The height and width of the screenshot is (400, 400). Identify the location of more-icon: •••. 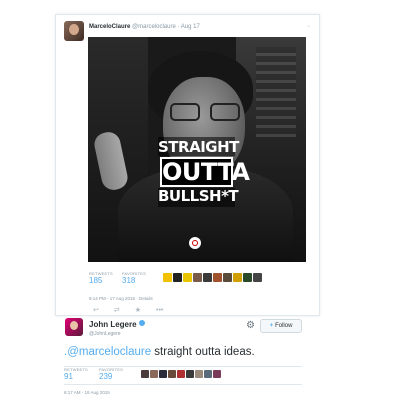
(159, 311).